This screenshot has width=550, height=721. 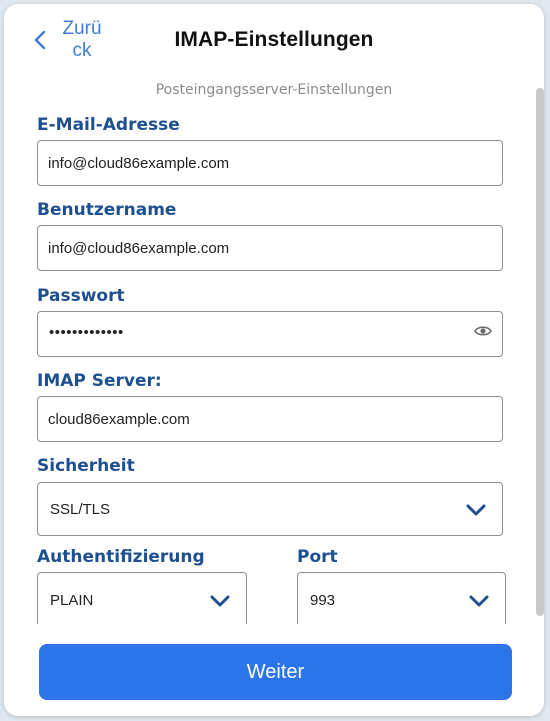 I want to click on email-label: E-Mail-Adresse, so click(x=108, y=125).